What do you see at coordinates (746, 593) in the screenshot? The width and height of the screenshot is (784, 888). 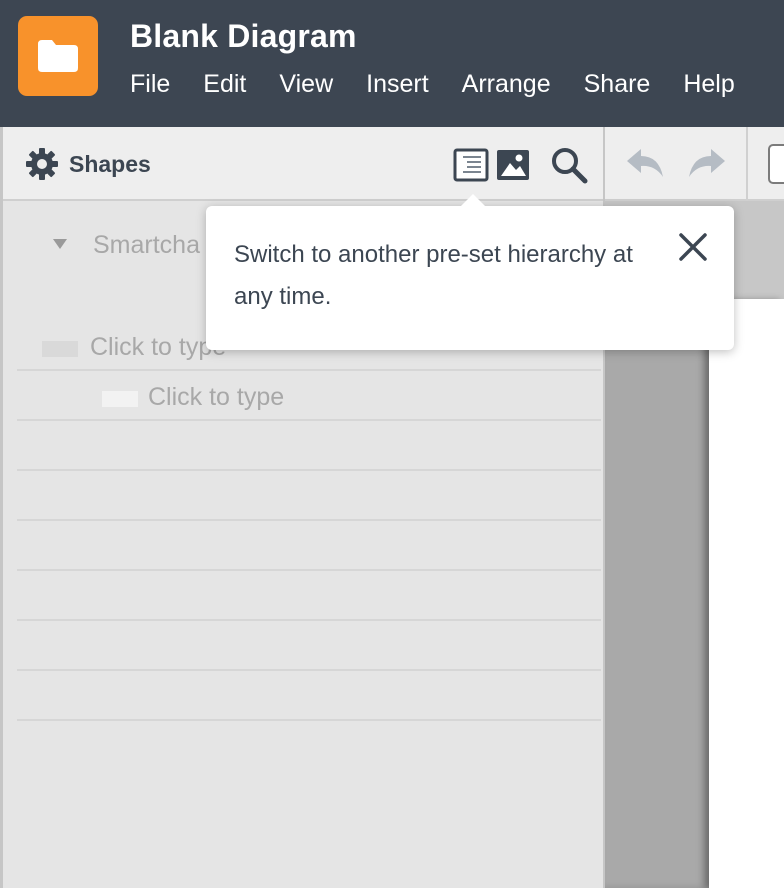 I see `canvas-page` at bounding box center [746, 593].